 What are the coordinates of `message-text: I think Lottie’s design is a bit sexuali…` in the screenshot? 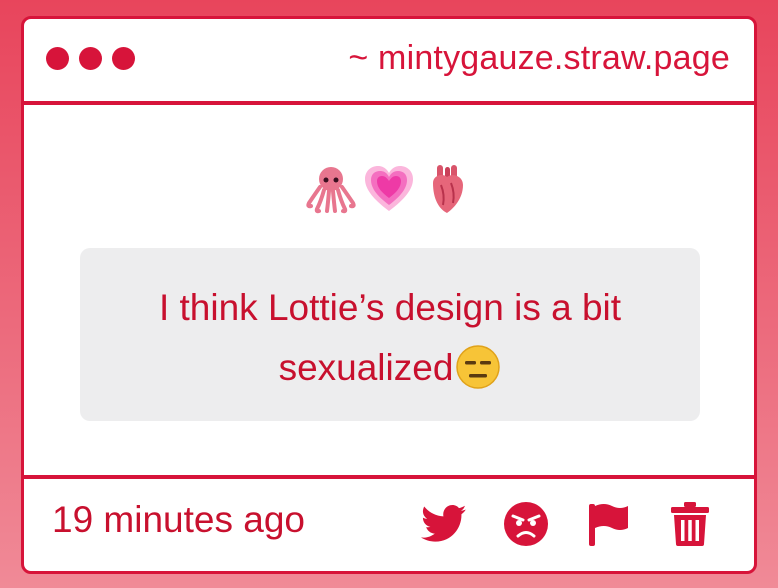 It's located at (390, 337).